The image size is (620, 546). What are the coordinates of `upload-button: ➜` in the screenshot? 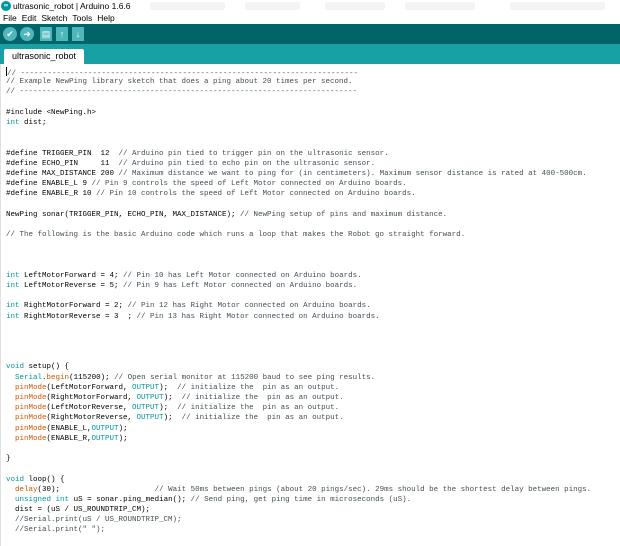 It's located at (27, 34).